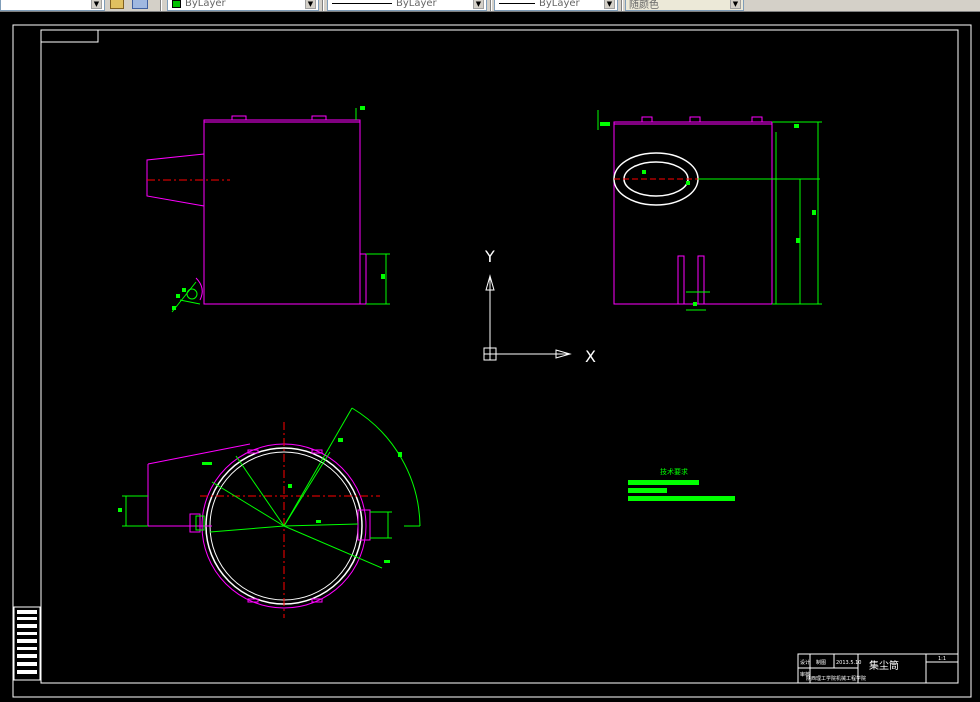 This screenshot has width=980, height=702. Describe the element at coordinates (644, 5) in the screenshot. I see `plotstyle-label: 随颜色` at that location.